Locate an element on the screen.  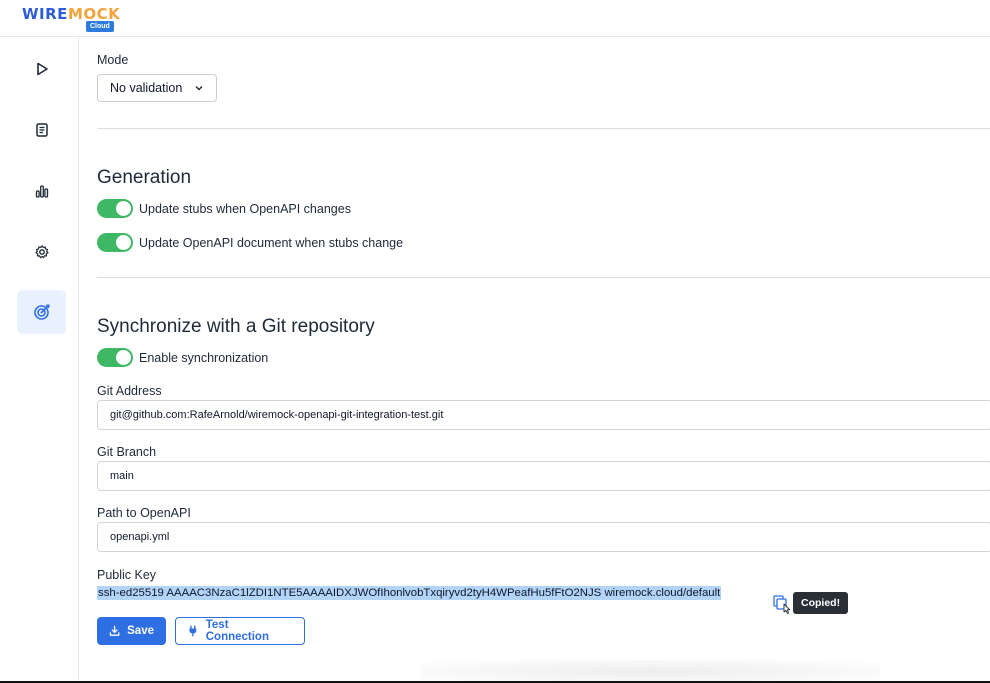
bottom-shadow is located at coordinates (650, 671).